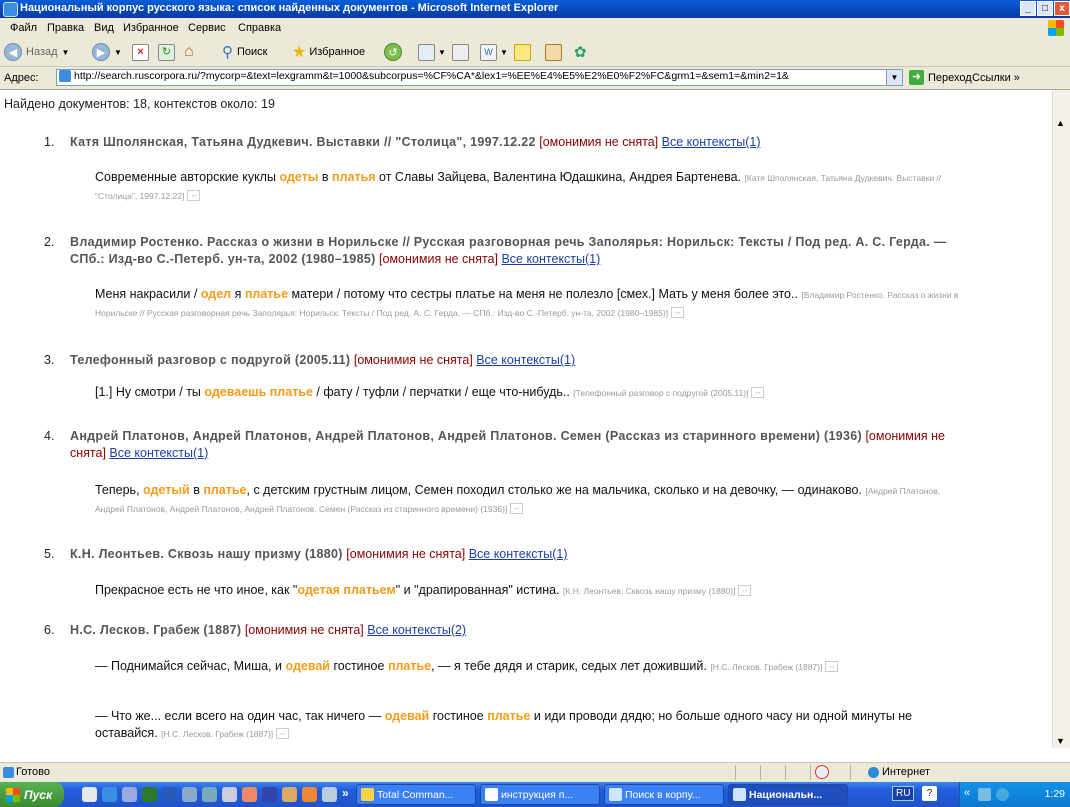 The image size is (1070, 807). I want to click on network-icon, so click(189, 794).